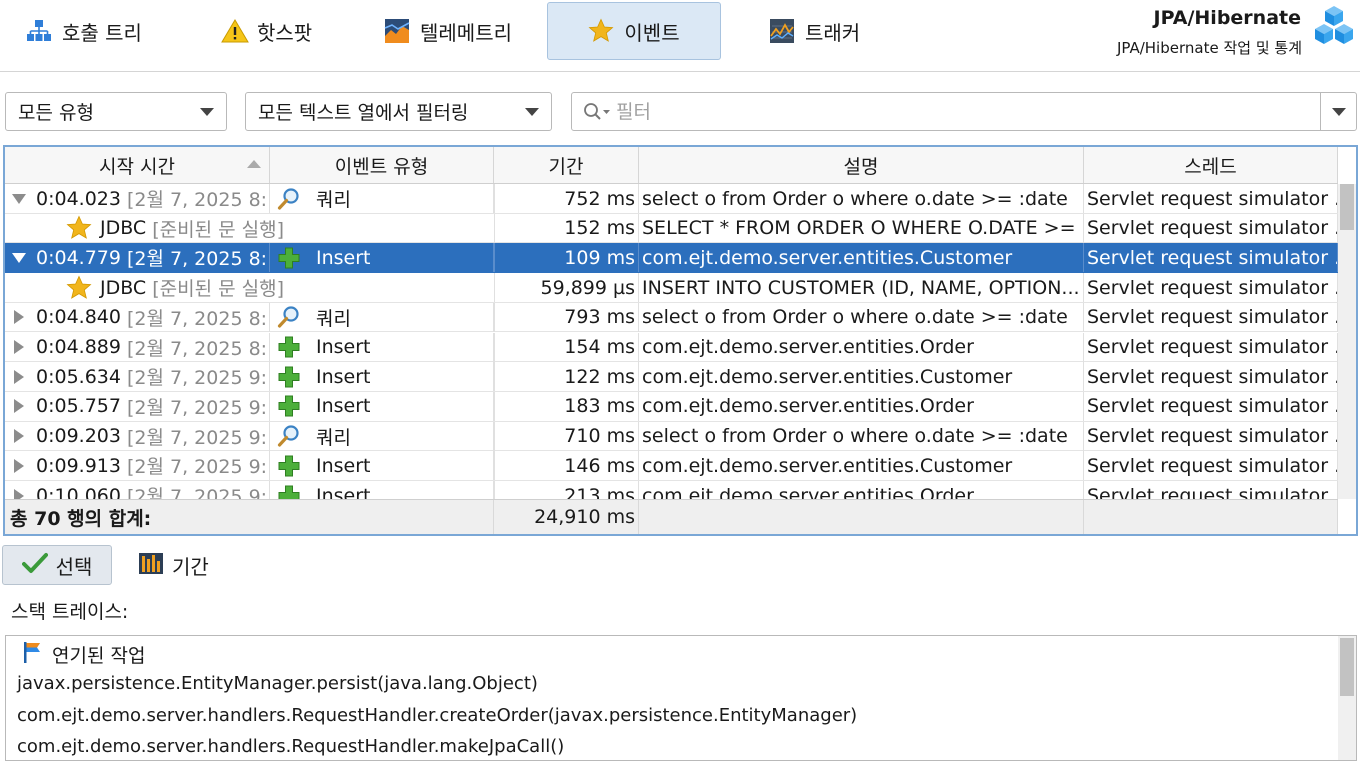  I want to click on table-vertical-scrollbar, so click(1347, 341).